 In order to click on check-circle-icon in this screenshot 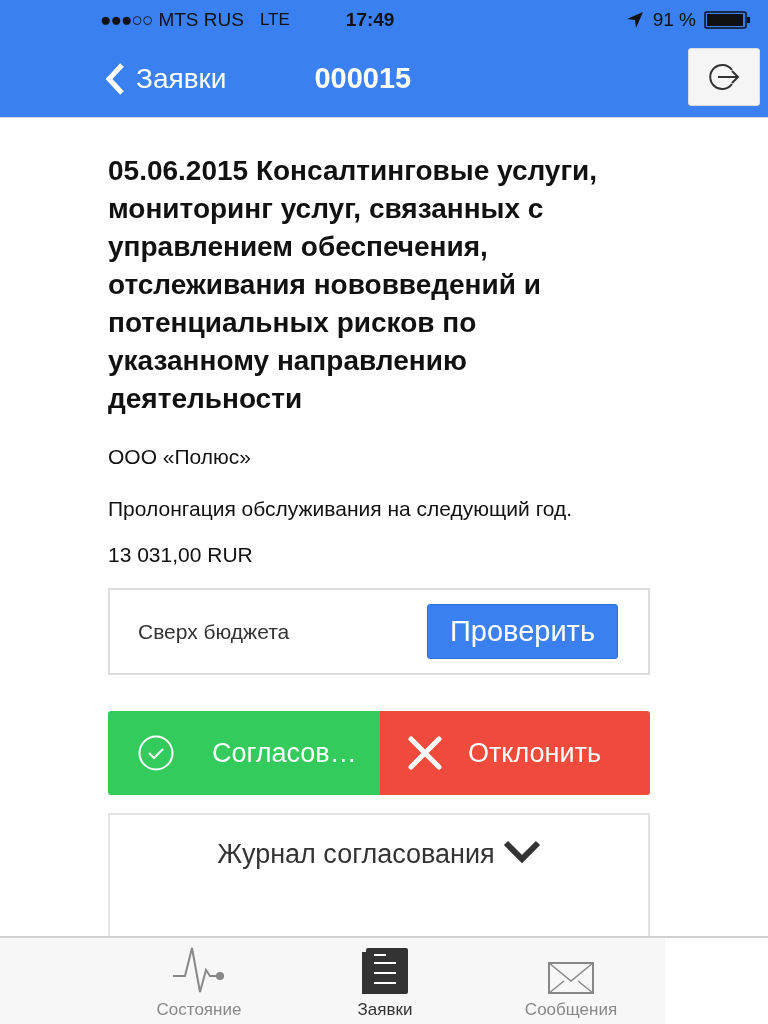, I will do `click(156, 753)`.